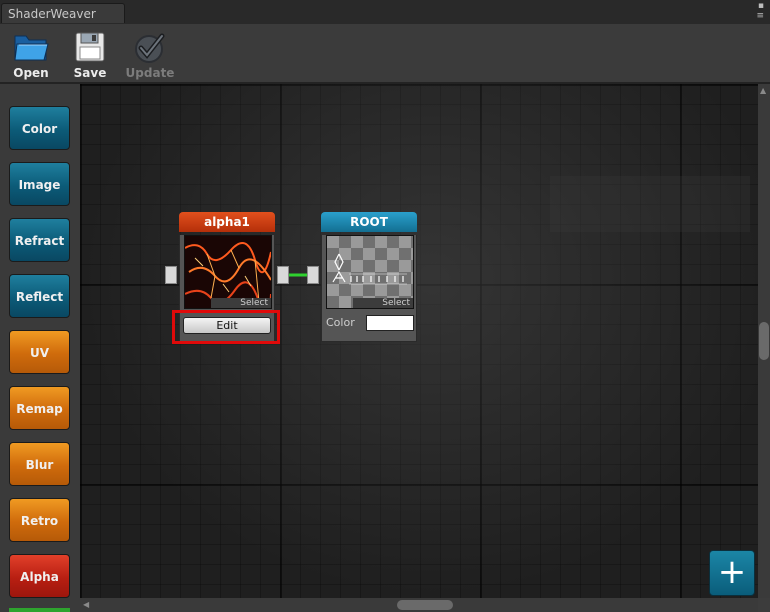 Image resolution: width=770 pixels, height=612 pixels. I want to click on root-input-port, so click(313, 275).